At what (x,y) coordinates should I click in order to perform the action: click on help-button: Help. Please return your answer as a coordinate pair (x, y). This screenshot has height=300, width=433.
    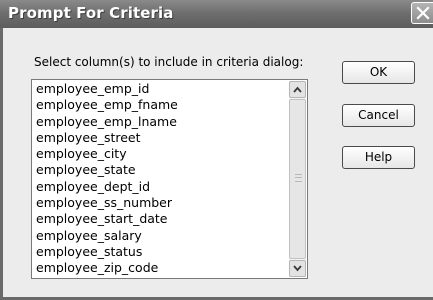
    Looking at the image, I should click on (378, 157).